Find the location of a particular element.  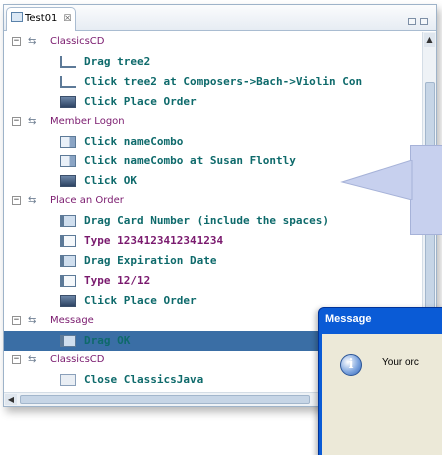

tree-group-classicscd: − ⇆ ClassicsCD is located at coordinates (214, 42).